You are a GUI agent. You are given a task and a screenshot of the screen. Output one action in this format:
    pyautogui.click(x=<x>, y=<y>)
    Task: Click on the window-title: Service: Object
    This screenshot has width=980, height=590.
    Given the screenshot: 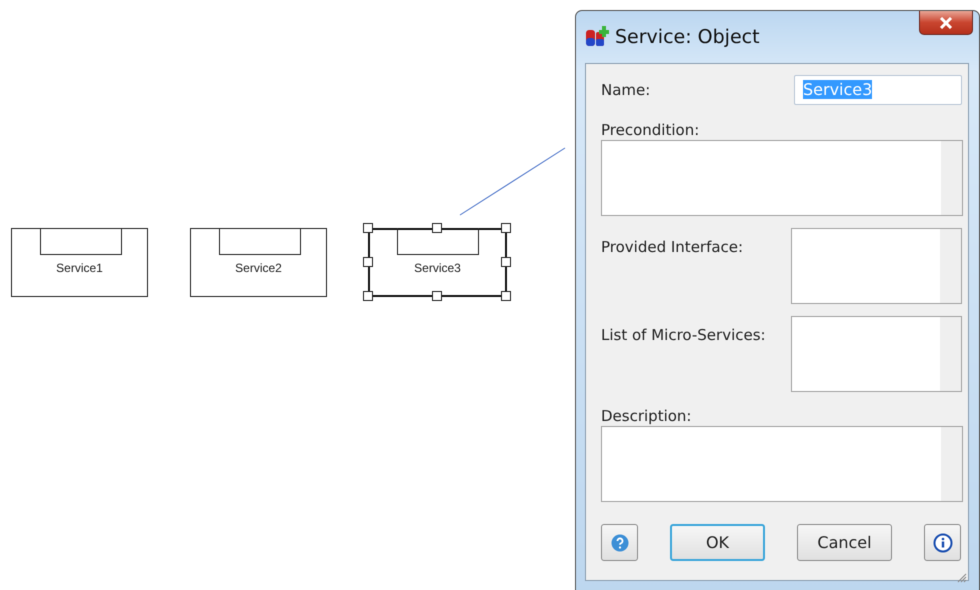 What is the action you would take?
    pyautogui.click(x=688, y=37)
    